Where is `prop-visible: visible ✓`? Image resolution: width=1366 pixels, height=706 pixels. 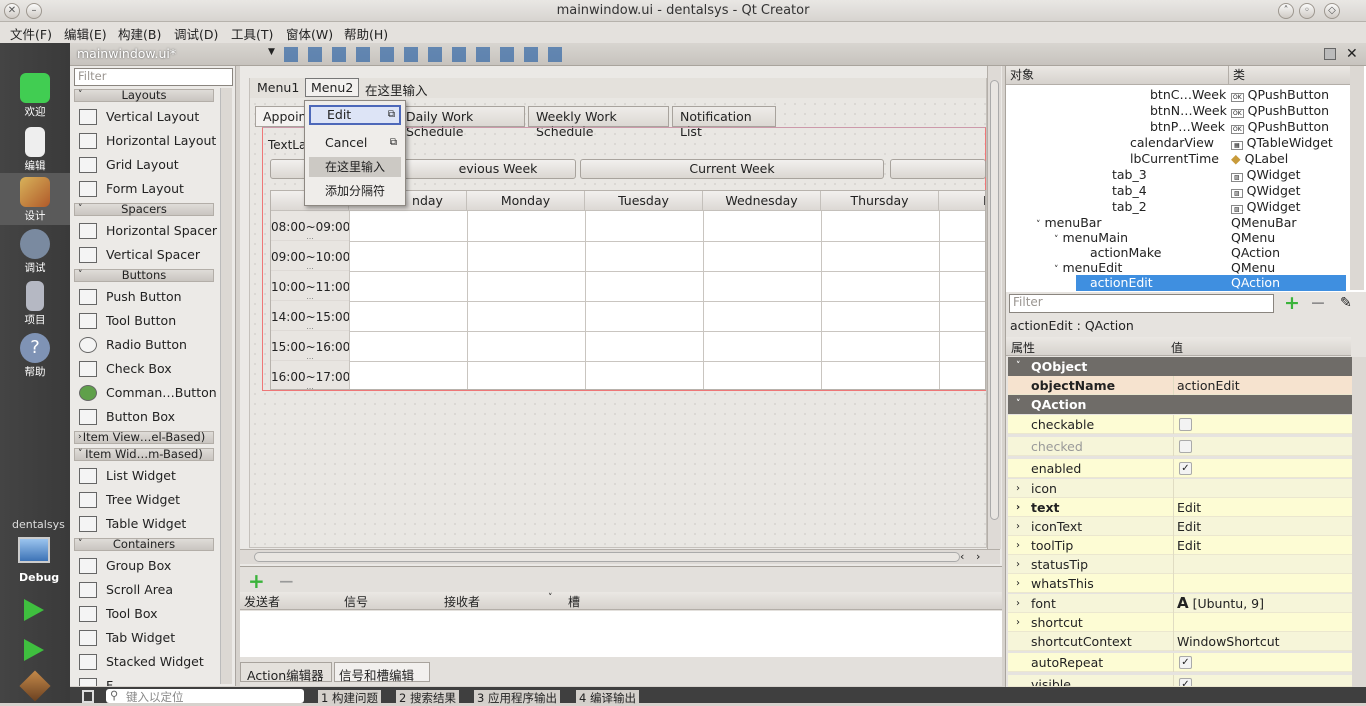 prop-visible: visible ✓ is located at coordinates (1180, 681).